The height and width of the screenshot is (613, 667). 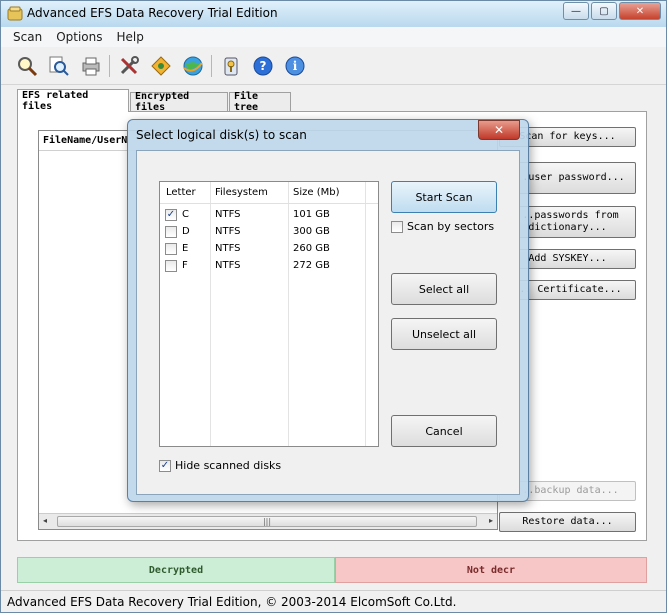 What do you see at coordinates (491, 570) in the screenshot?
I see `not-decrypted-status: Not decr` at bounding box center [491, 570].